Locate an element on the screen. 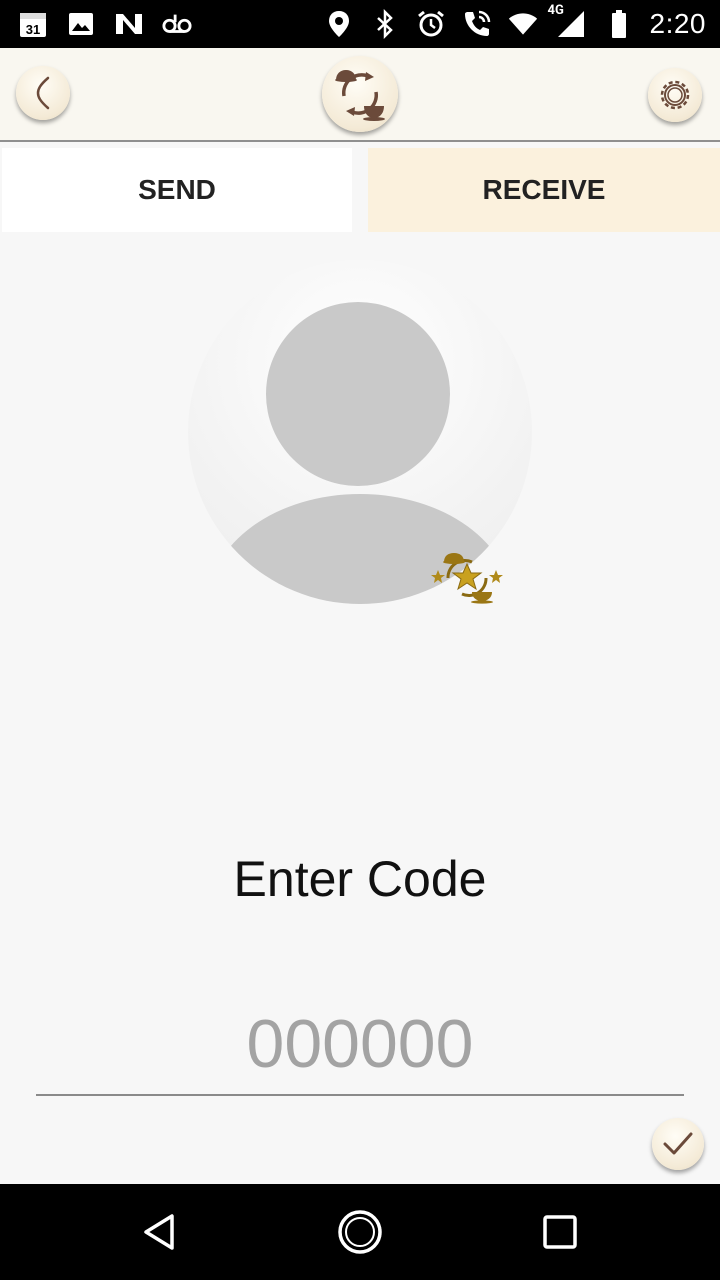 This screenshot has height=1280, width=720. chevron-left-icon is located at coordinates (43, 93).